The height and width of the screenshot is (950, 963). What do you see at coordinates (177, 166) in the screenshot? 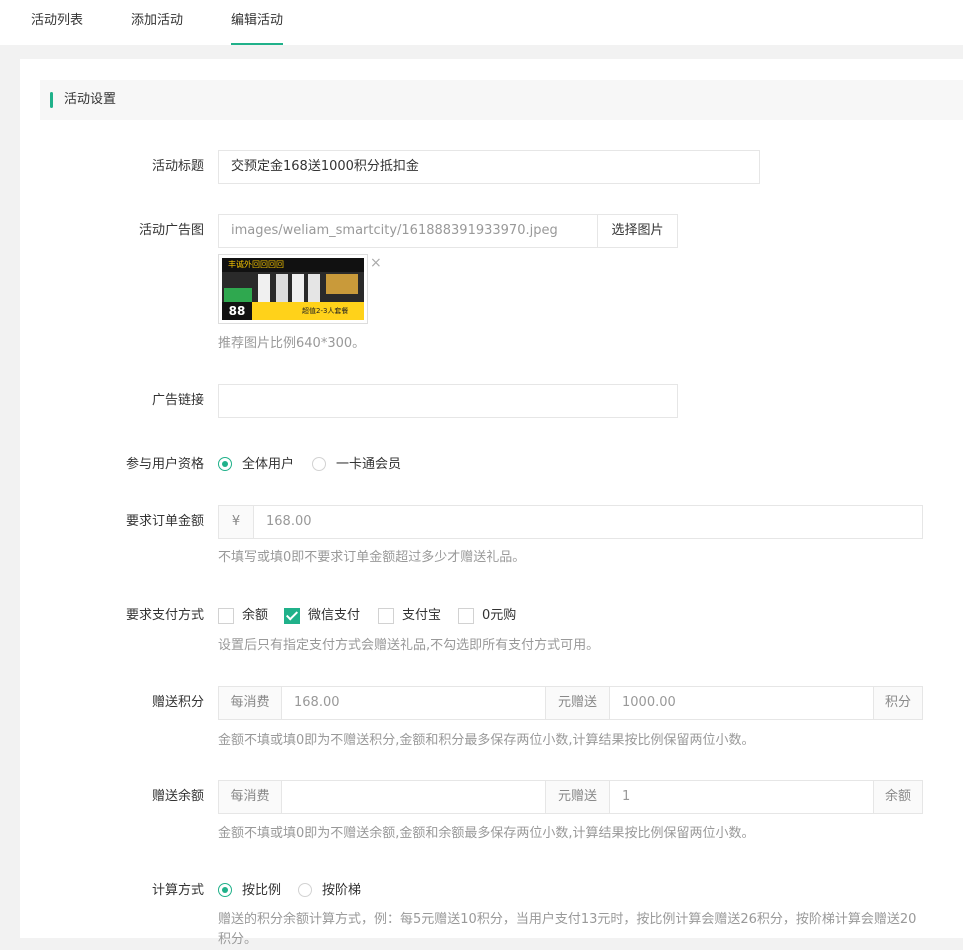
I see `title-label: 活动标题` at bounding box center [177, 166].